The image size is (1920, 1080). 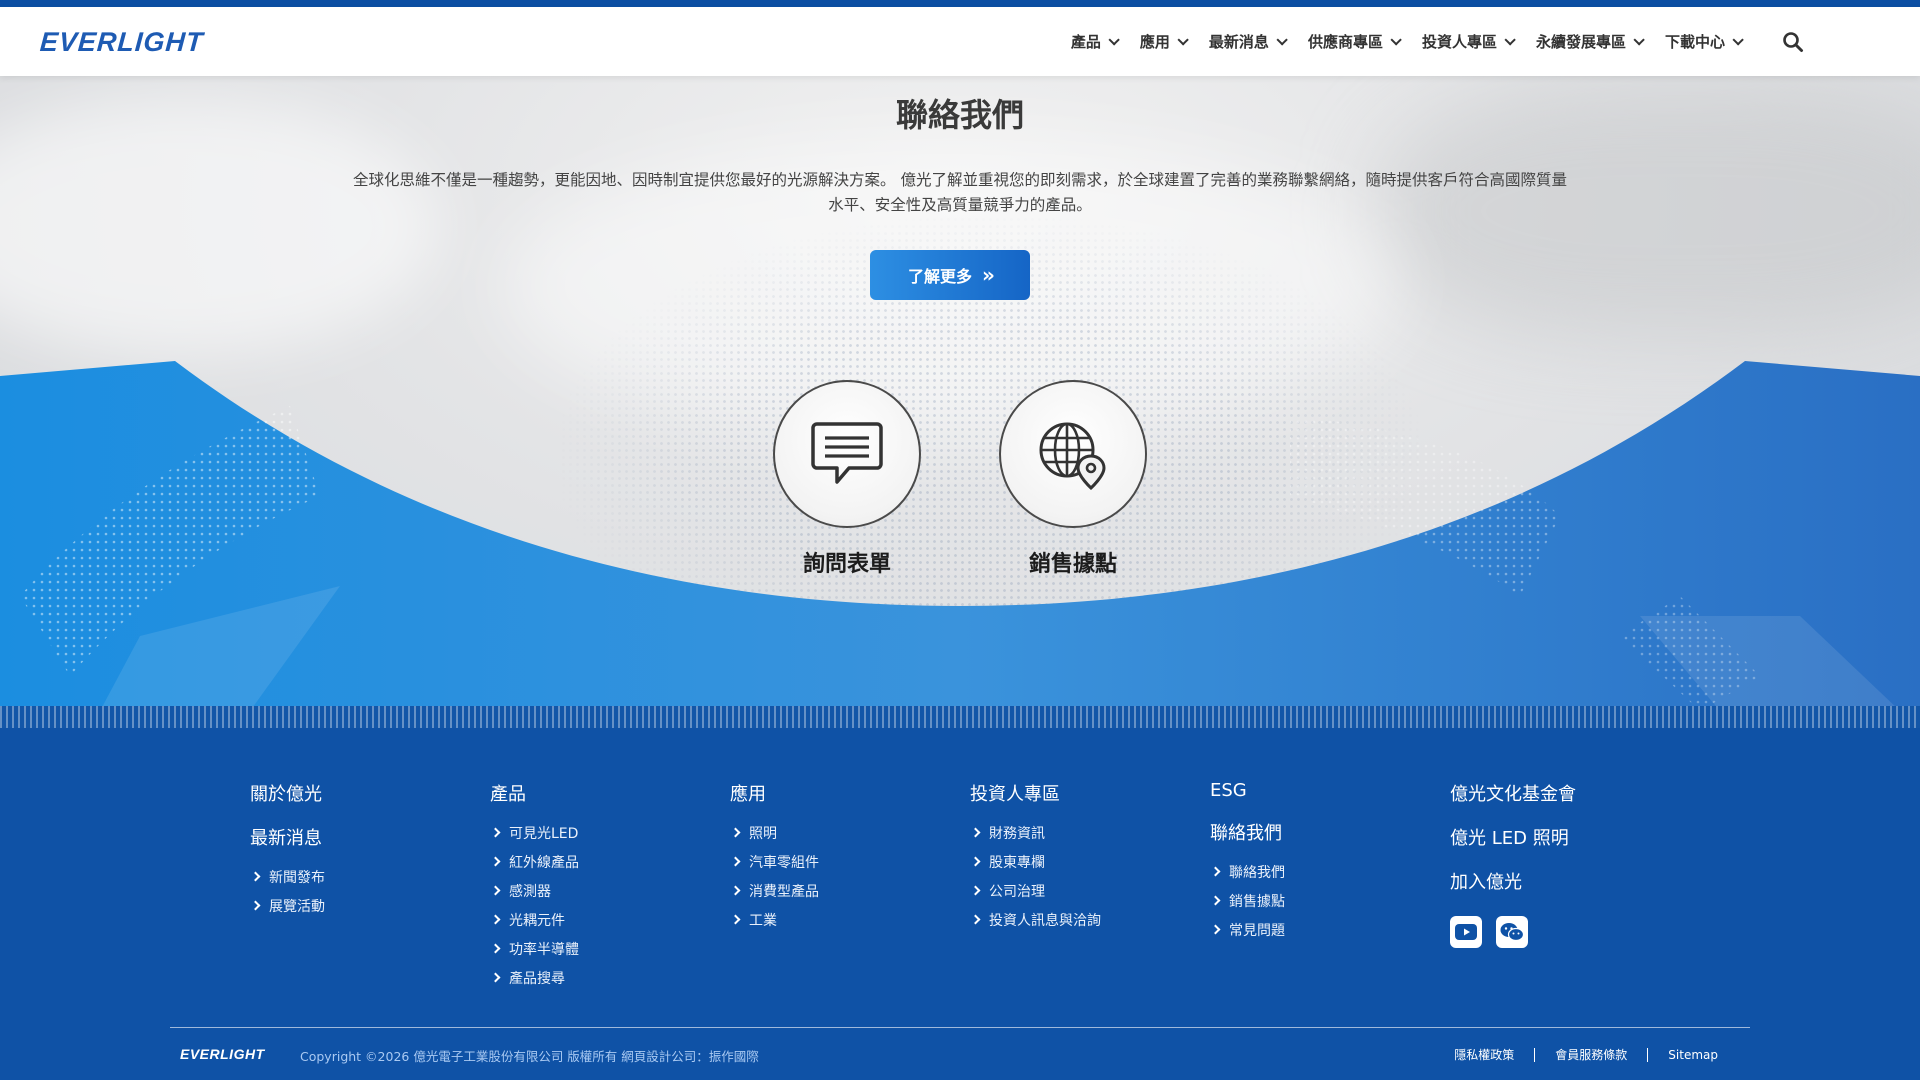 I want to click on footer-link: 感測器, so click(x=534, y=890).